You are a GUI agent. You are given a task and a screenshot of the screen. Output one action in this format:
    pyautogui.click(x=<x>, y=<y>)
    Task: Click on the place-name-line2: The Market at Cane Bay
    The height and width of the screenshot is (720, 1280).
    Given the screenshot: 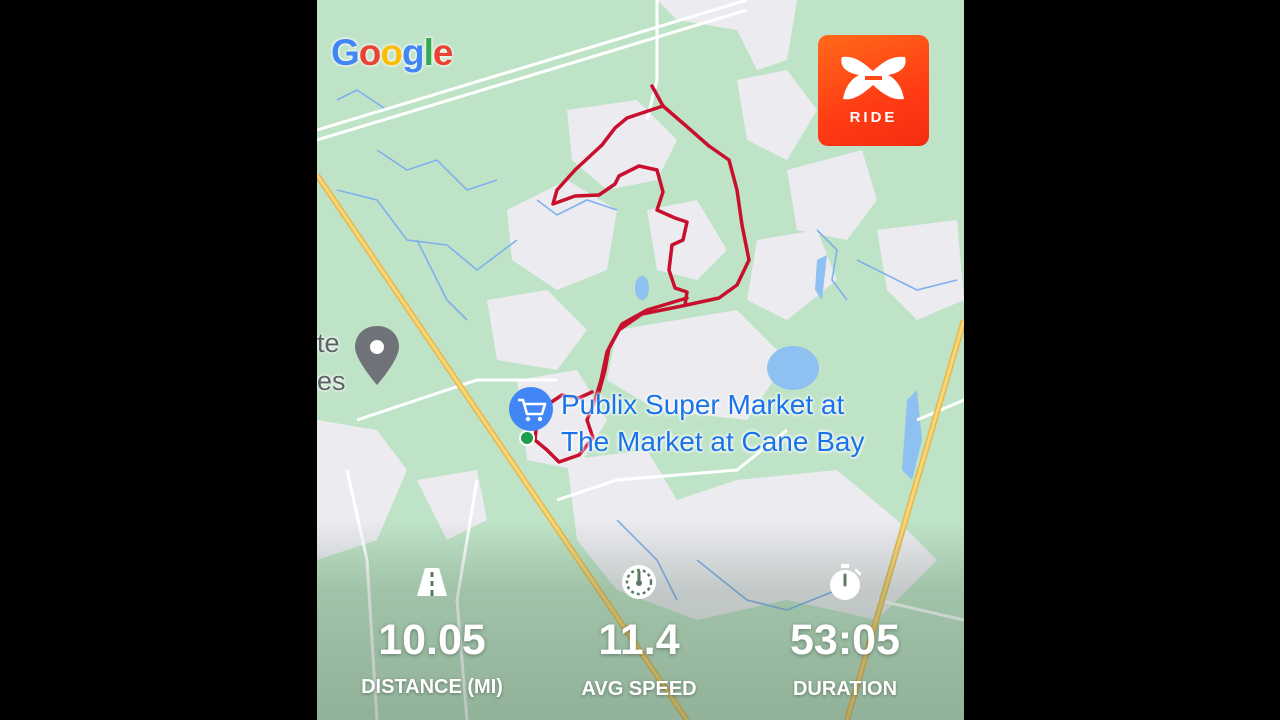 What is the action you would take?
    pyautogui.click(x=713, y=441)
    